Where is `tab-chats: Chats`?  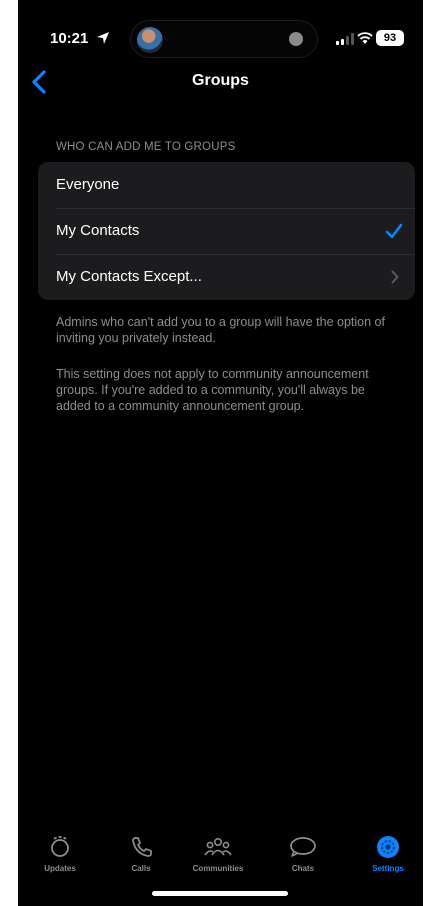
tab-chats: Chats is located at coordinates (303, 859).